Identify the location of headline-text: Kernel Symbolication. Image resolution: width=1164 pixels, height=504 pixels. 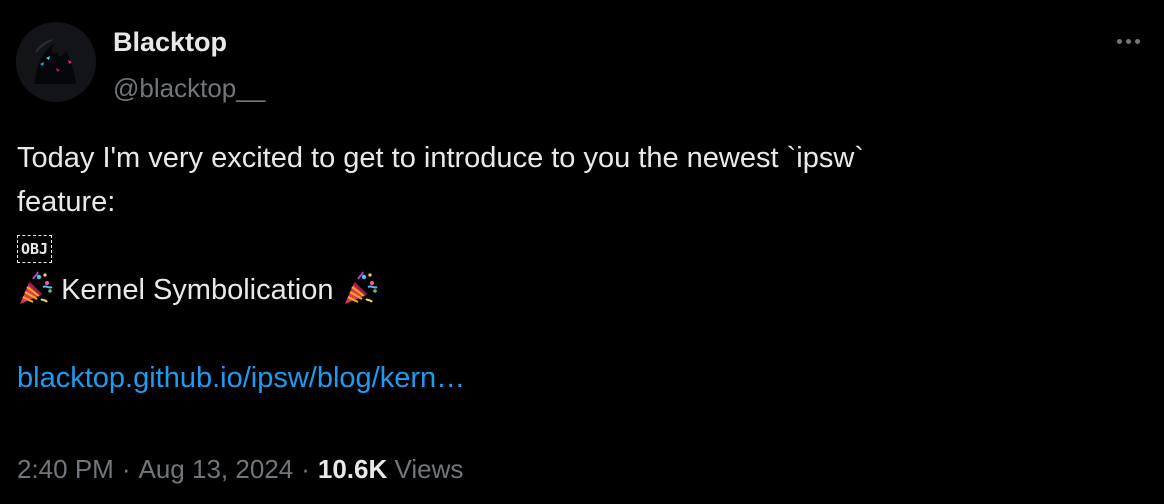
(197, 290).